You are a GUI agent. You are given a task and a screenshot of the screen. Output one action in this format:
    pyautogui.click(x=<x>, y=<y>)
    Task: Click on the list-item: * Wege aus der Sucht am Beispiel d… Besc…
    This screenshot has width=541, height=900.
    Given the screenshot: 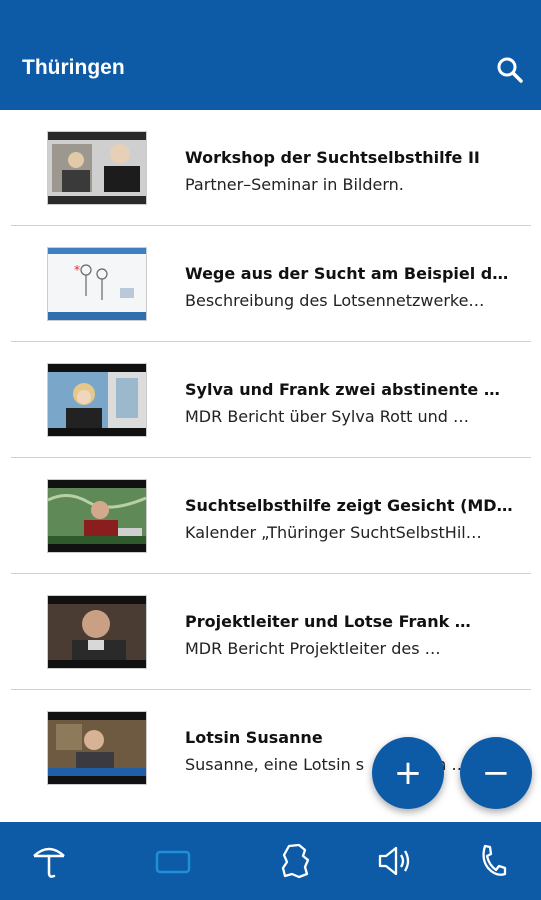 What is the action you would take?
    pyautogui.click(x=270, y=284)
    